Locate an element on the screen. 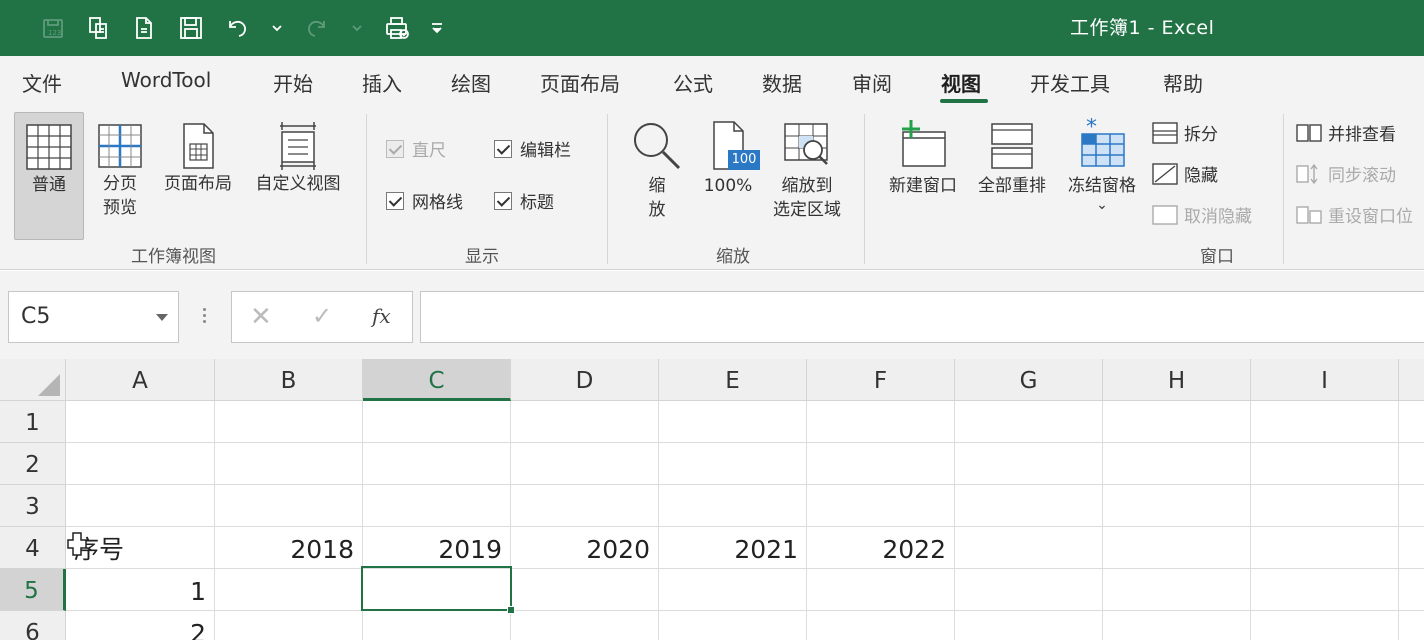  formula-bar-checkbox: 编辑栏 is located at coordinates (532, 148).